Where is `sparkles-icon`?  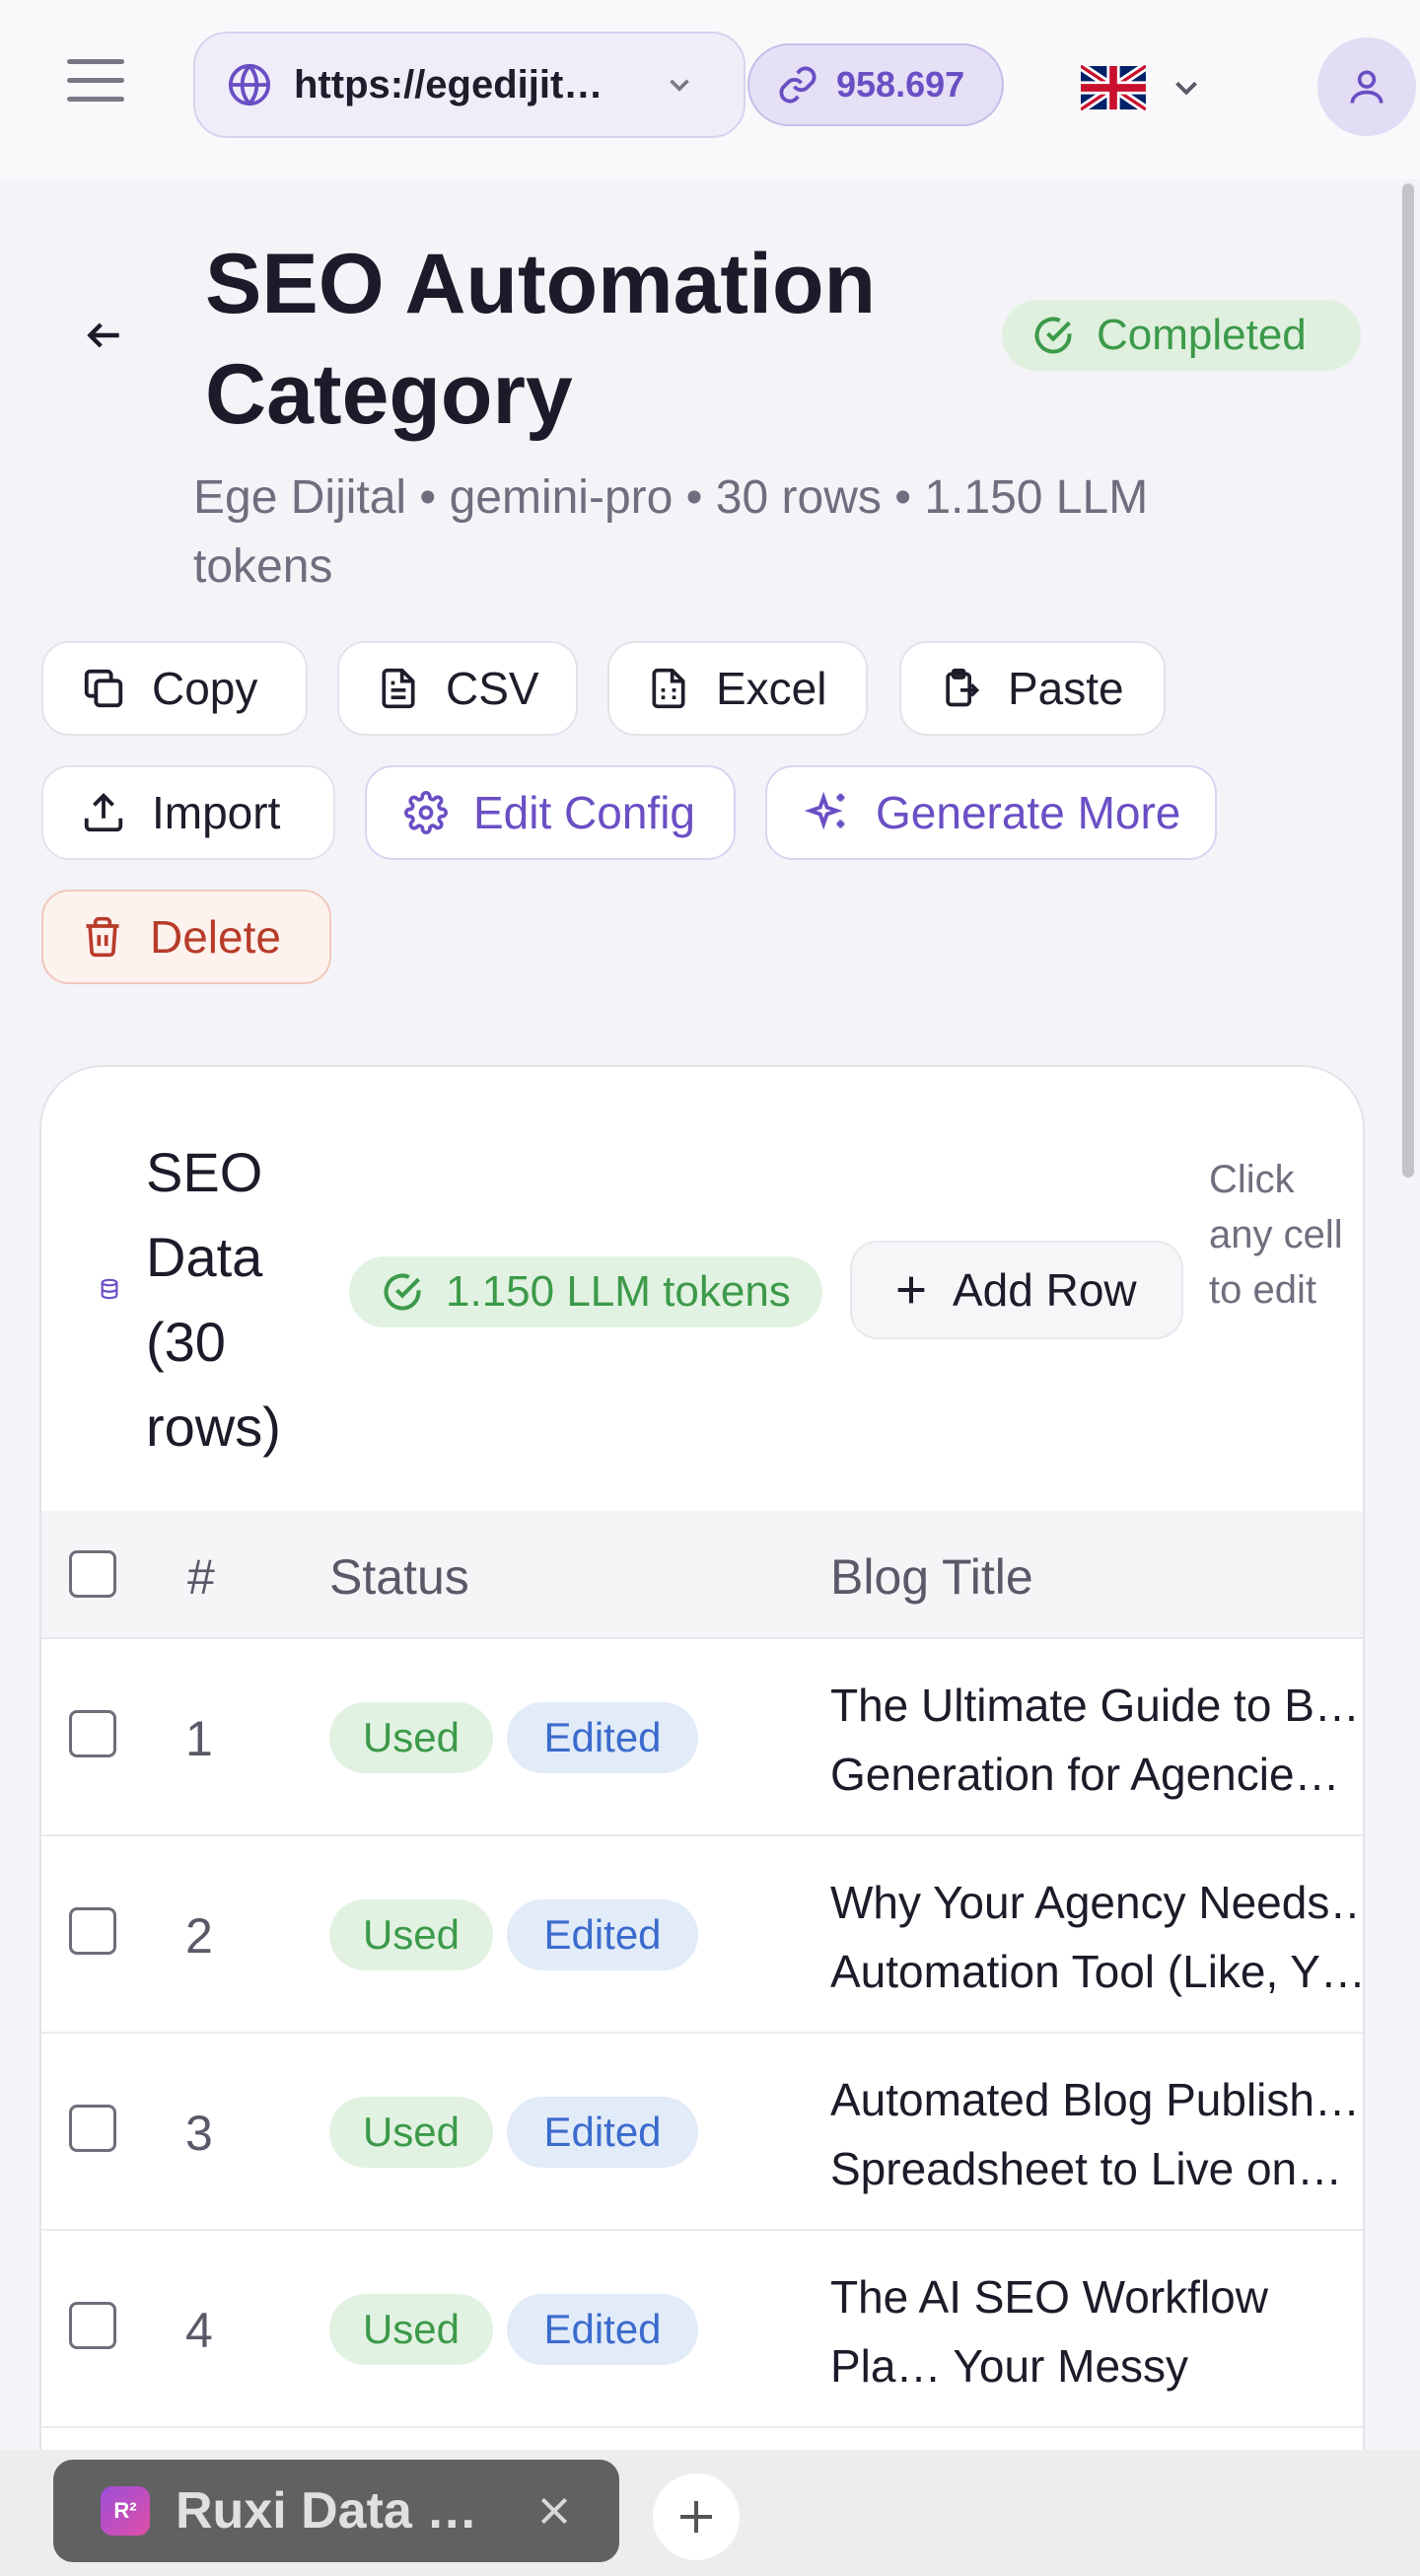 sparkles-icon is located at coordinates (825, 811).